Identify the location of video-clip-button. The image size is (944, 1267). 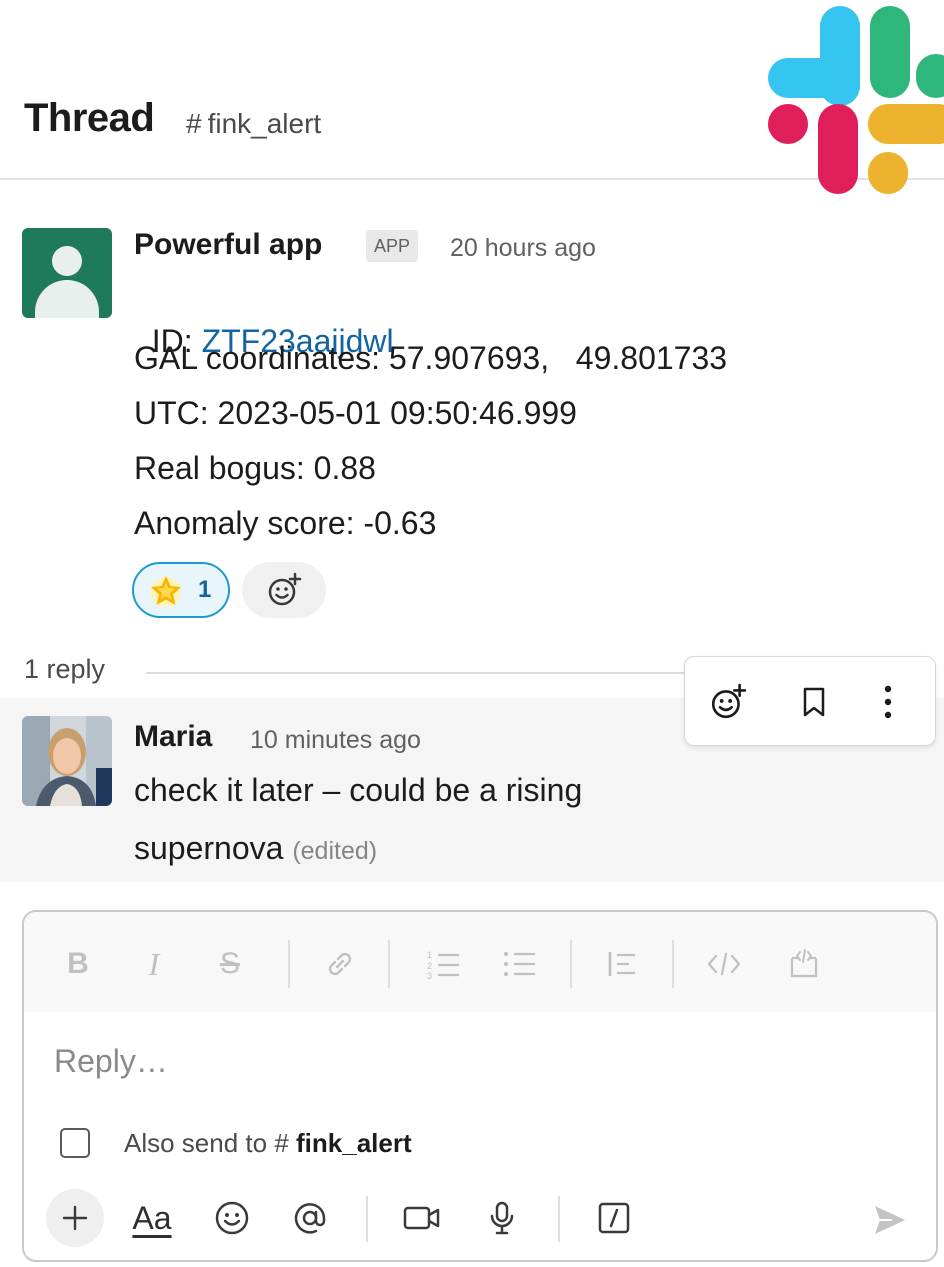
(422, 1218).